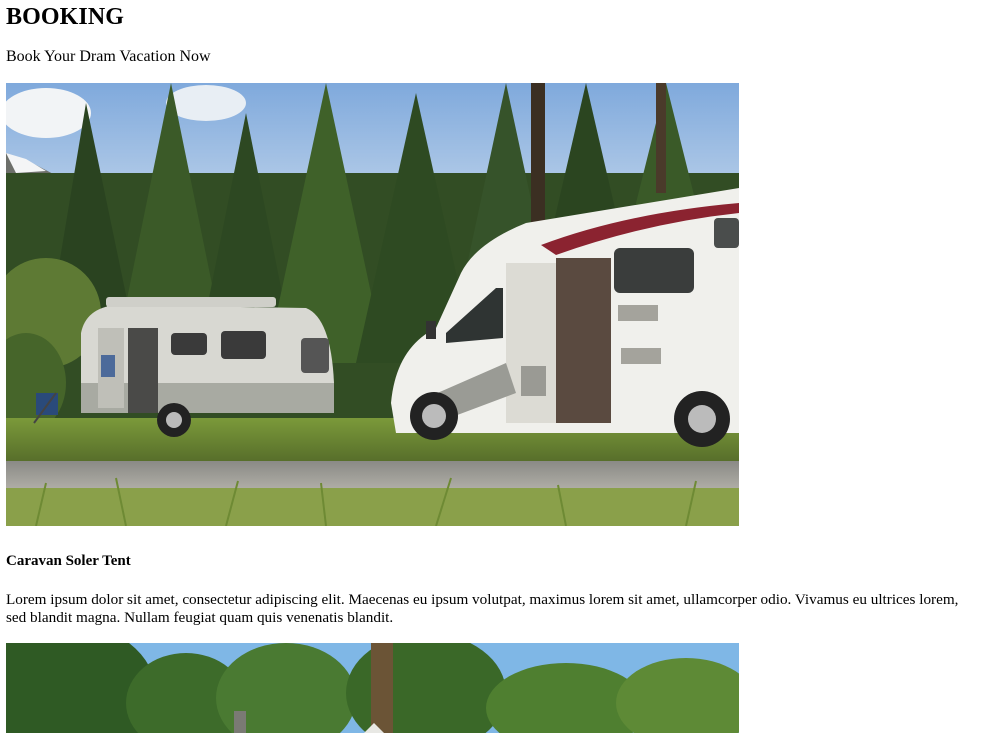  I want to click on campsite-photo, so click(372, 688).